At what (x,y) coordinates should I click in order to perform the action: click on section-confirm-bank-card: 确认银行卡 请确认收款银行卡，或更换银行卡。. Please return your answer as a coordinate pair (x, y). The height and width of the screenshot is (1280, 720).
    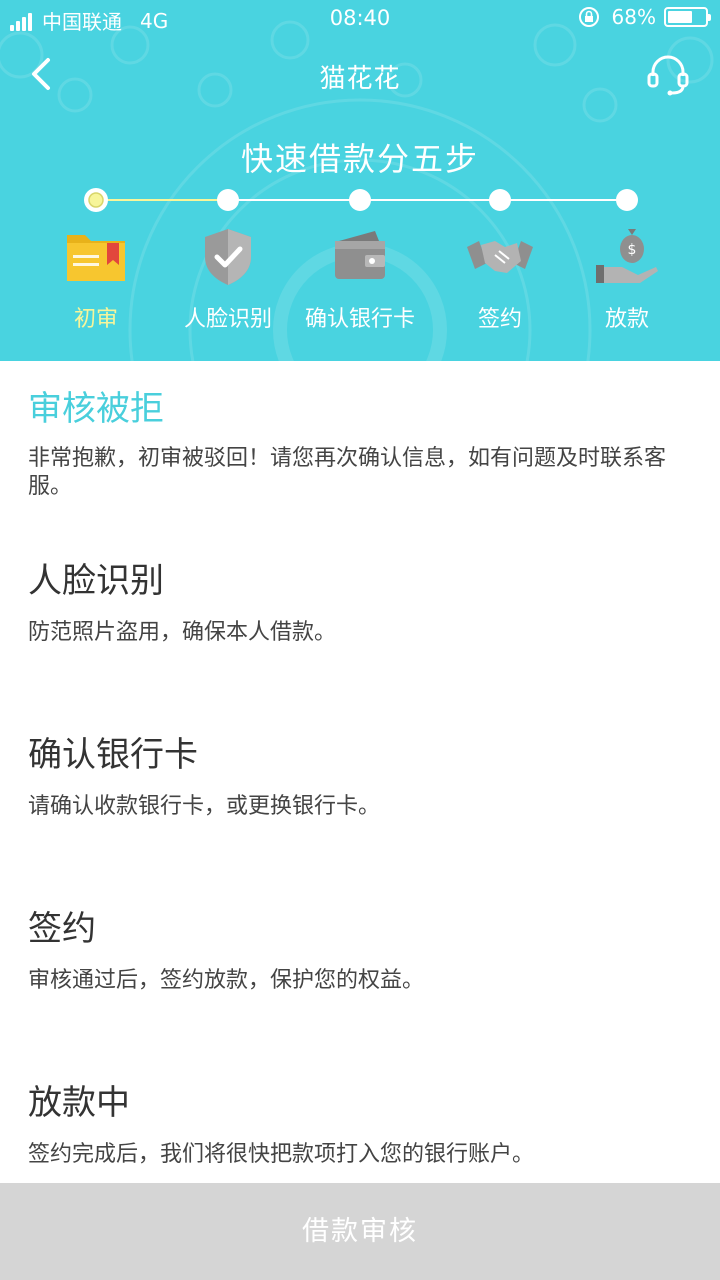
    Looking at the image, I should click on (364, 777).